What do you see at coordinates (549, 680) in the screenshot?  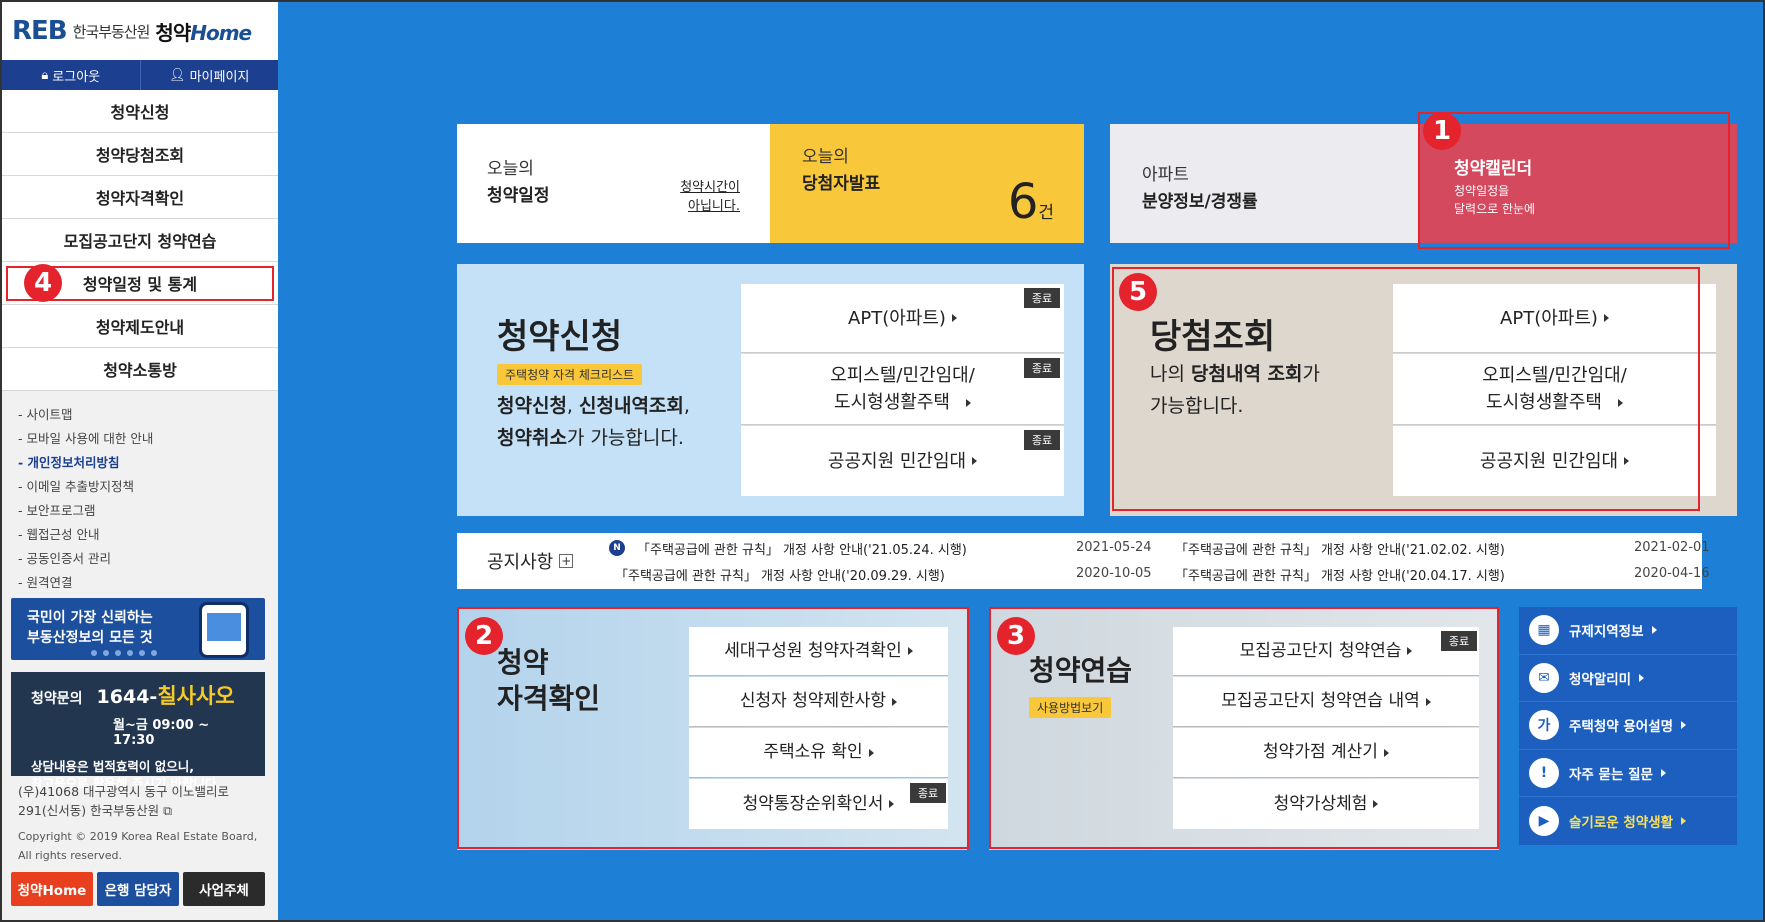 I see `qualify-title: 청약 자격확인` at bounding box center [549, 680].